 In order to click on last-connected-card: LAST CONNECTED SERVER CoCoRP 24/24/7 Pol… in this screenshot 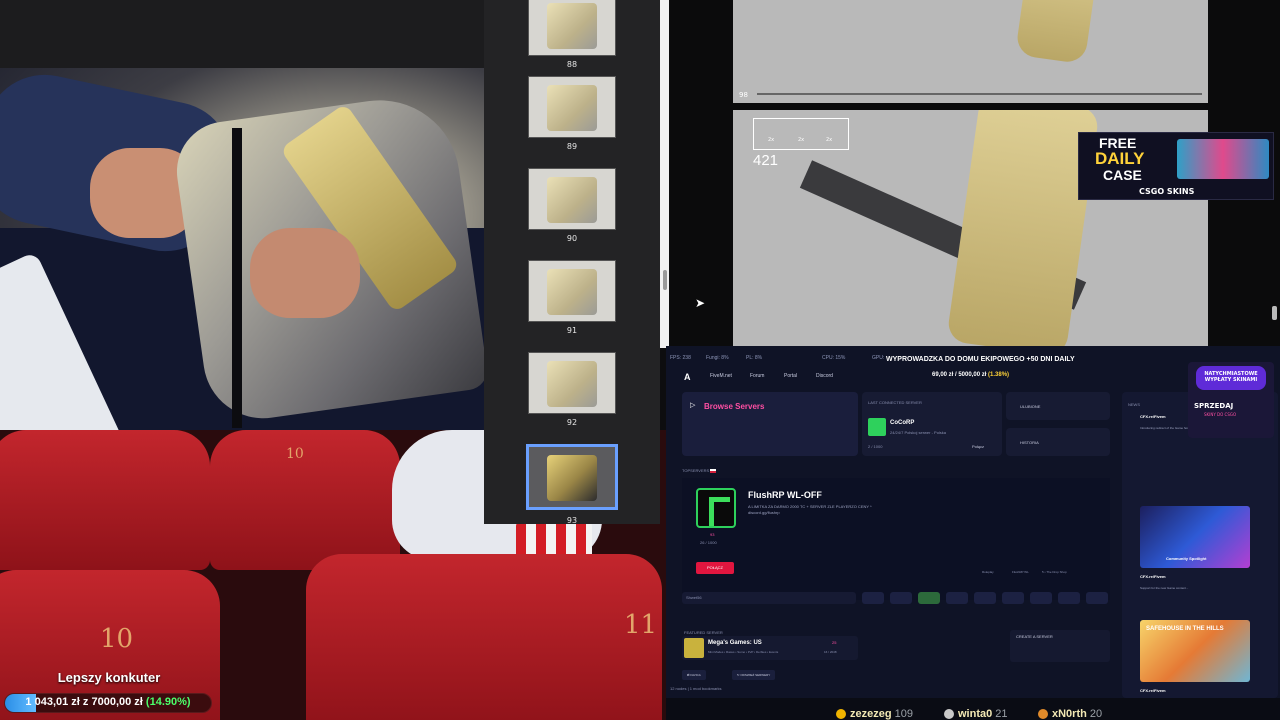, I will do `click(932, 424)`.